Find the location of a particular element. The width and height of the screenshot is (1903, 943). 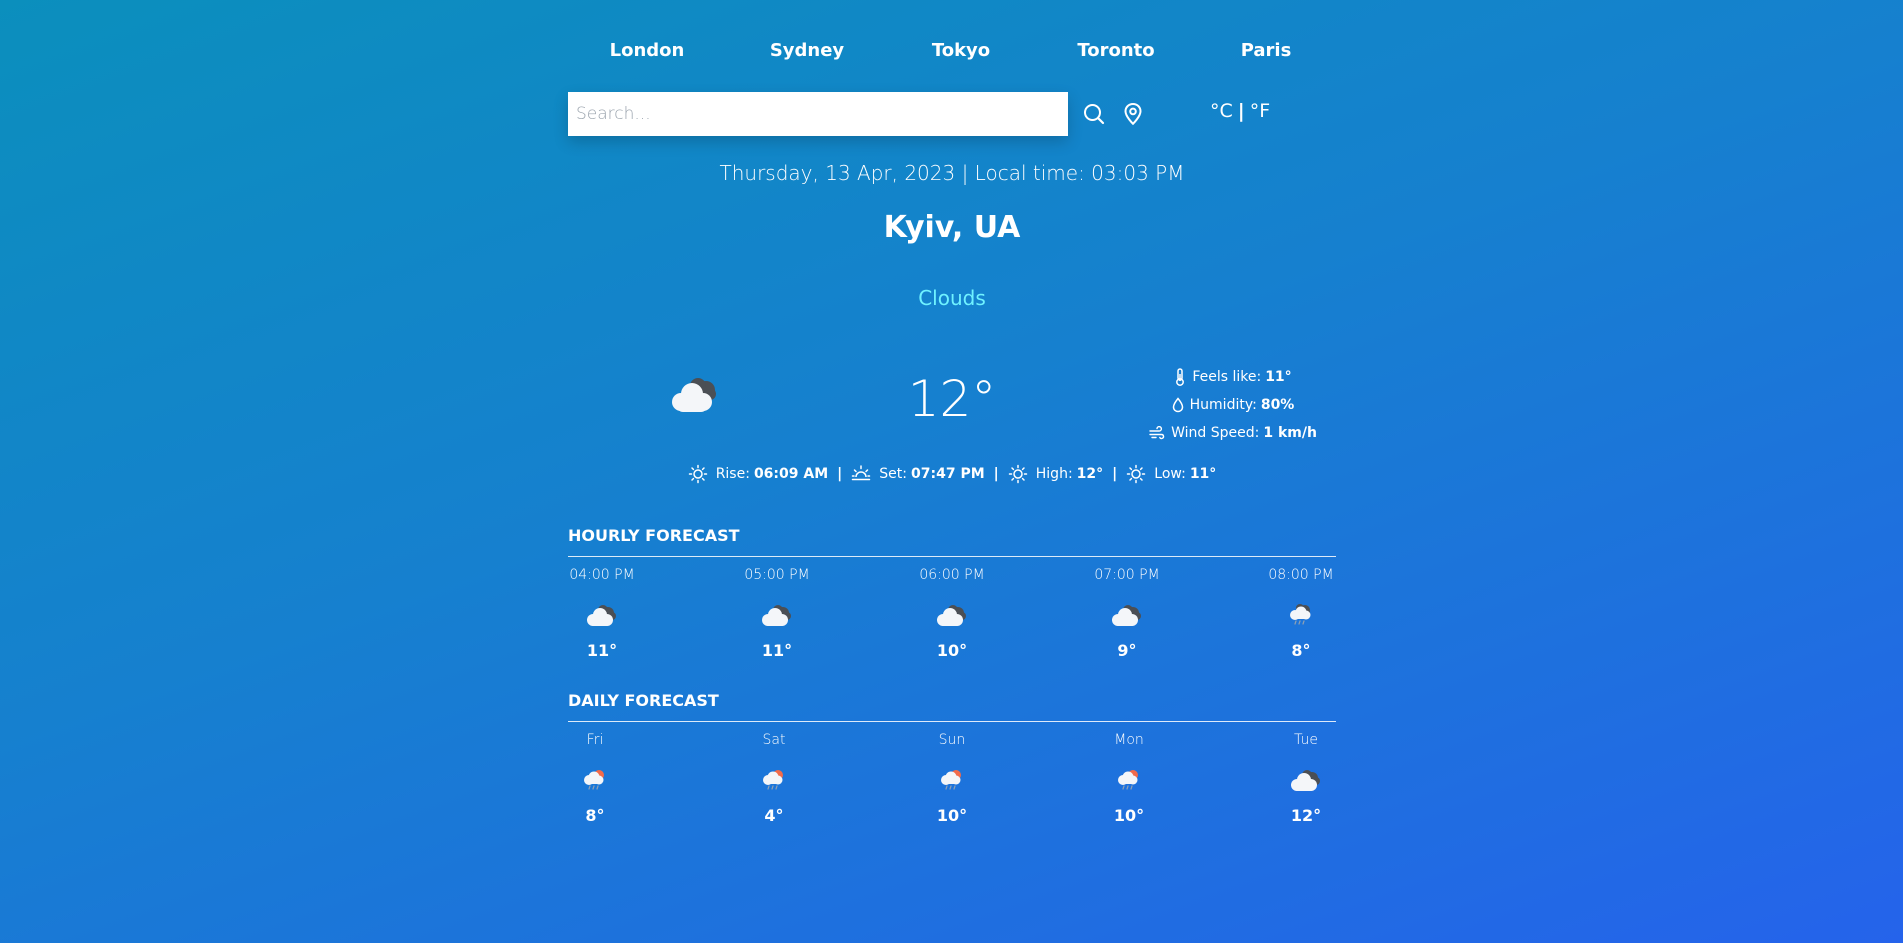

sunrise-icon is located at coordinates (697, 474).